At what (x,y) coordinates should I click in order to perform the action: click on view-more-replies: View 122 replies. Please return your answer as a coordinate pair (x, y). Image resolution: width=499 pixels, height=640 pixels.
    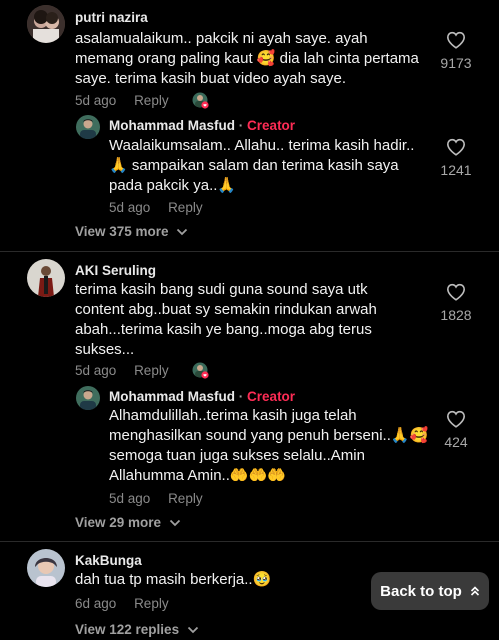
    Looking at the image, I should click on (137, 629).